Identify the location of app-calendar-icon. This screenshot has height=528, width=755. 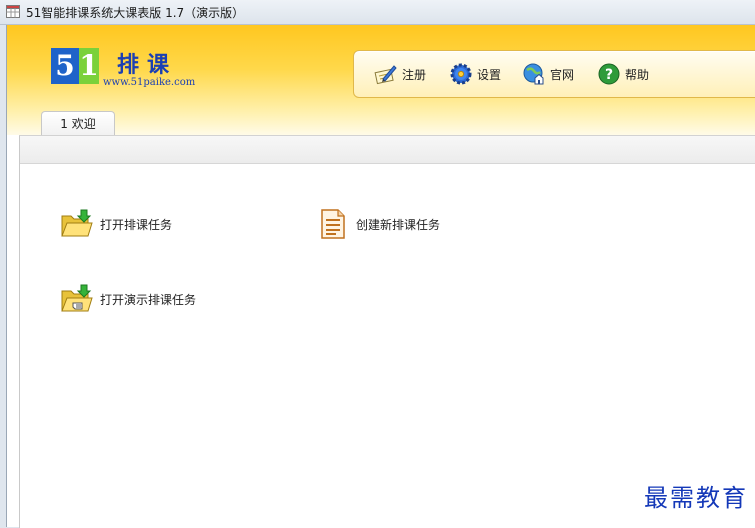
(13, 11).